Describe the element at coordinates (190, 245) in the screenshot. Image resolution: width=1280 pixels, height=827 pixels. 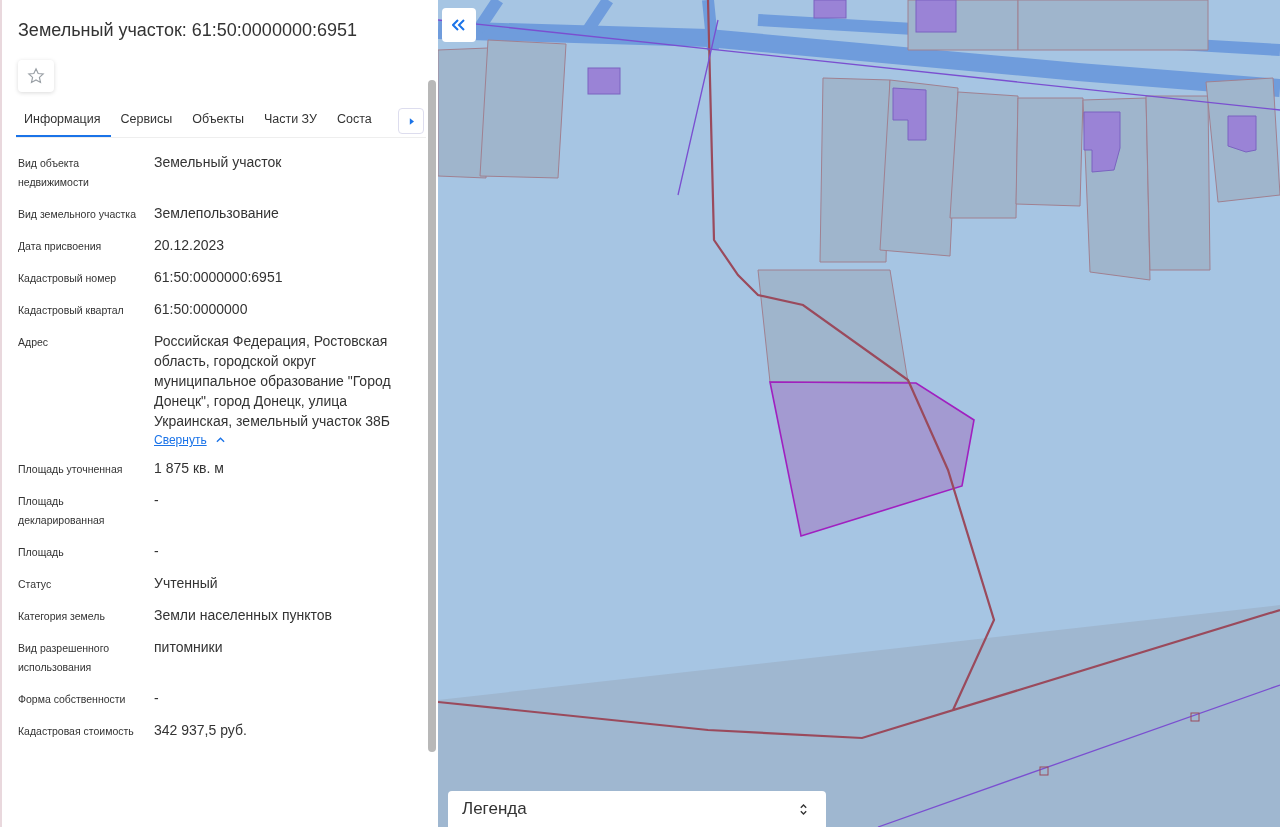
I see `field-value: 20.12.2023` at that location.